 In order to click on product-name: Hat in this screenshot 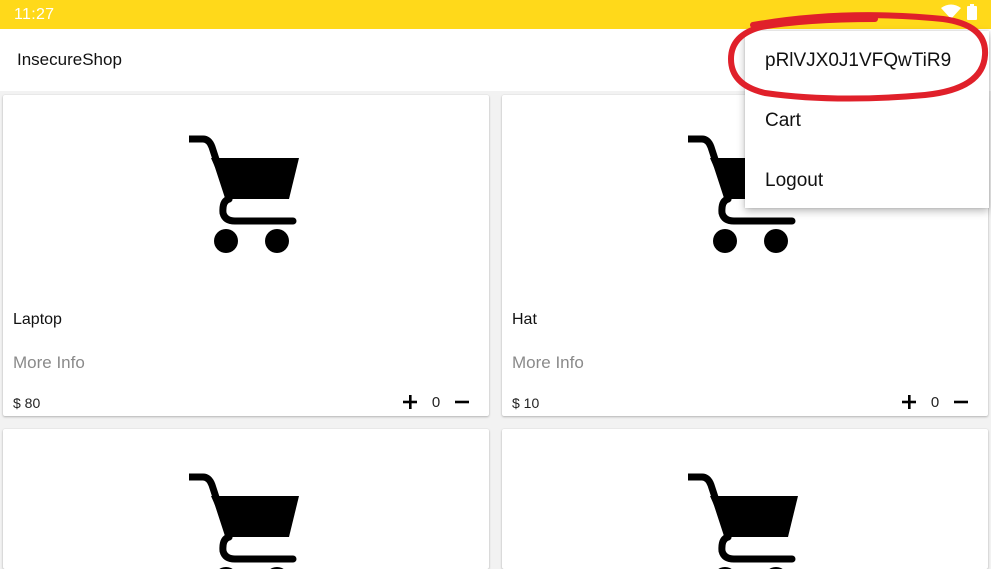, I will do `click(524, 319)`.